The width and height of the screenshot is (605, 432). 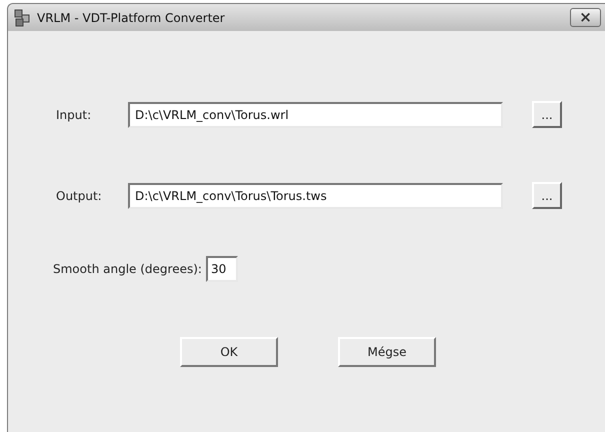 What do you see at coordinates (127, 269) in the screenshot?
I see `field-label: Smooth angle (degrees):` at bounding box center [127, 269].